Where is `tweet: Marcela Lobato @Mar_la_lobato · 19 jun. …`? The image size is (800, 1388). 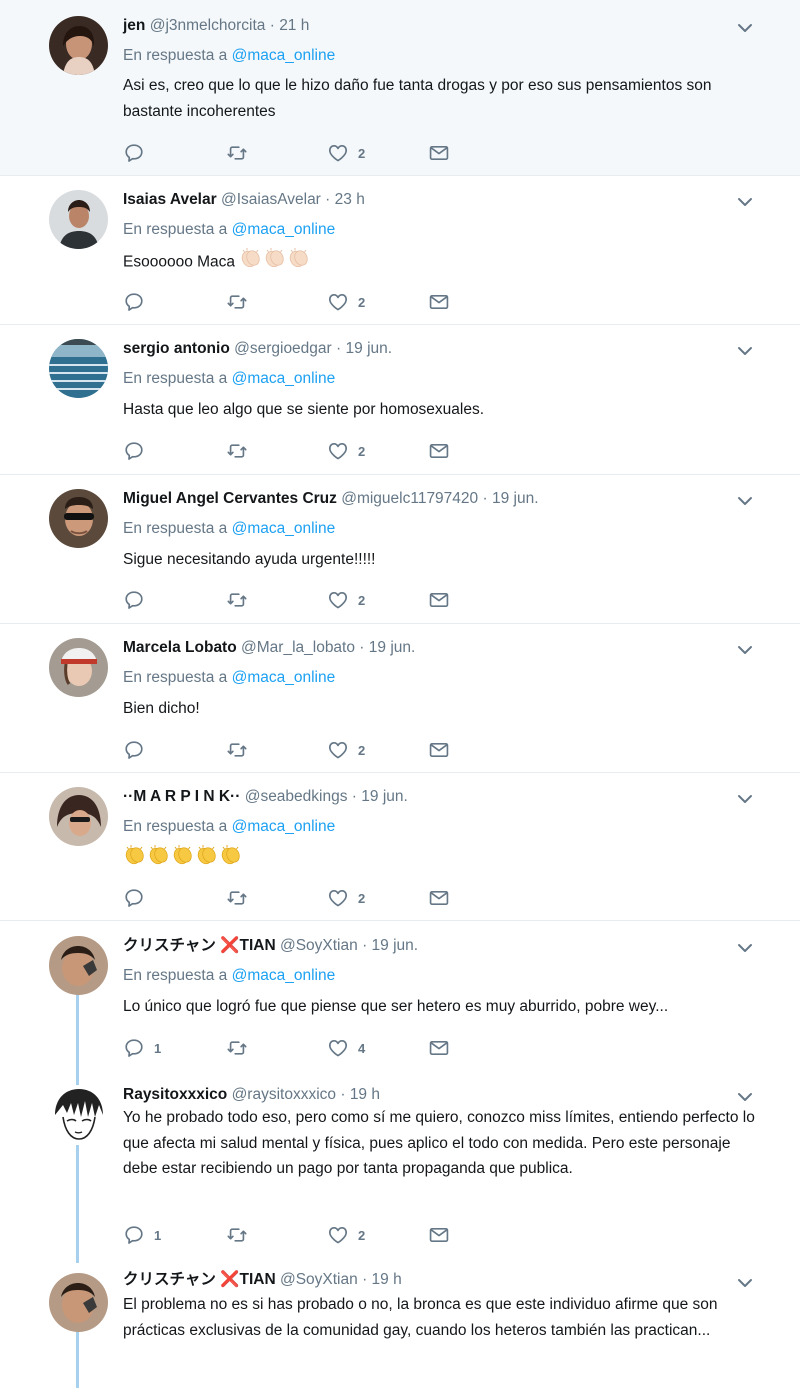 tweet: Marcela Lobato @Mar_la_lobato · 19 jun. … is located at coordinates (400, 698).